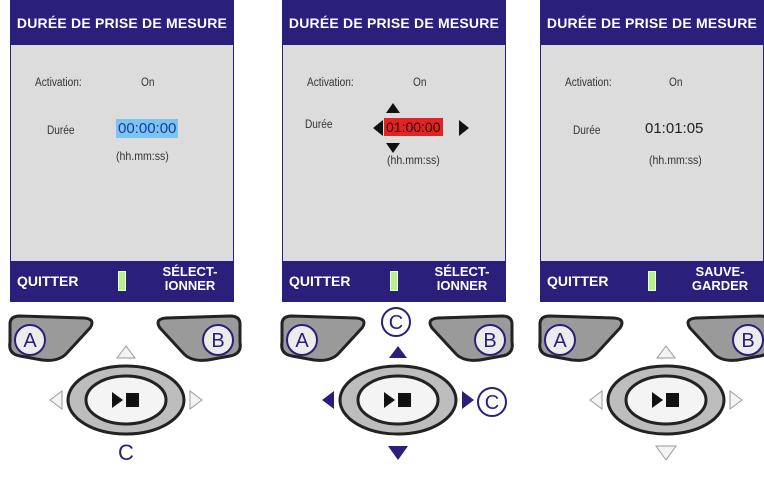 This screenshot has height=488, width=764. Describe the element at coordinates (464, 128) in the screenshot. I see `next-field-arrow-icon` at that location.